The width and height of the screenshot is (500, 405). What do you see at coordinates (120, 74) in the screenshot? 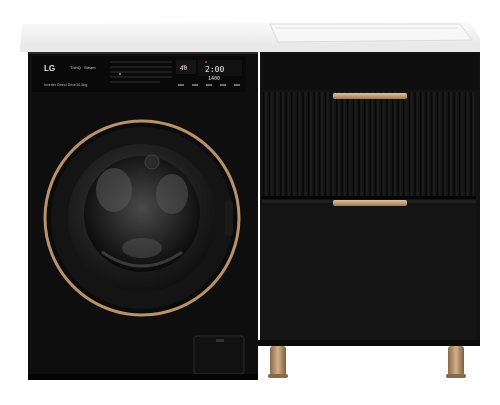
I see `program-dial` at bounding box center [120, 74].